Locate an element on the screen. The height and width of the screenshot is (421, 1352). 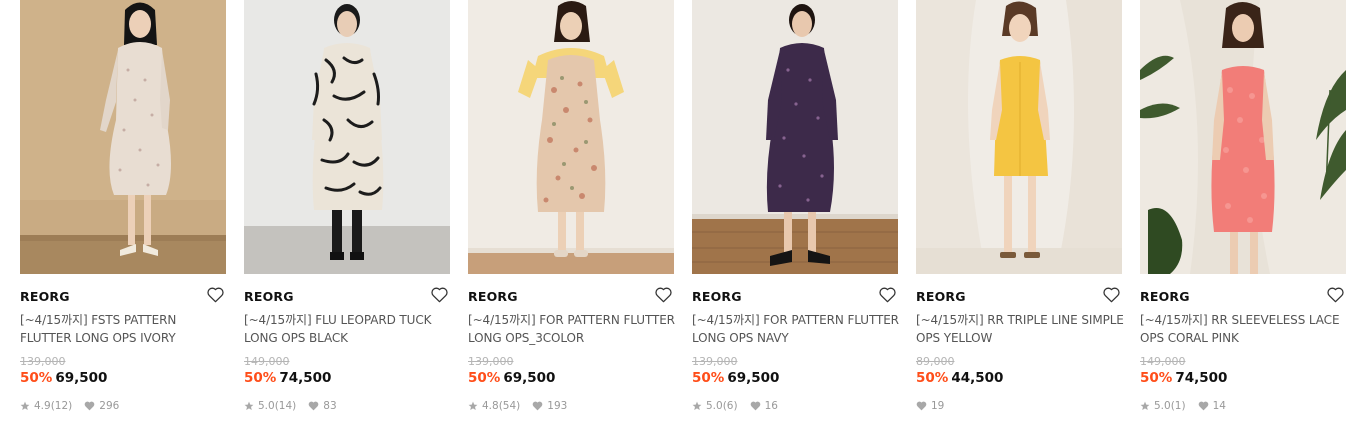
review-count: (6) is located at coordinates (730, 406).